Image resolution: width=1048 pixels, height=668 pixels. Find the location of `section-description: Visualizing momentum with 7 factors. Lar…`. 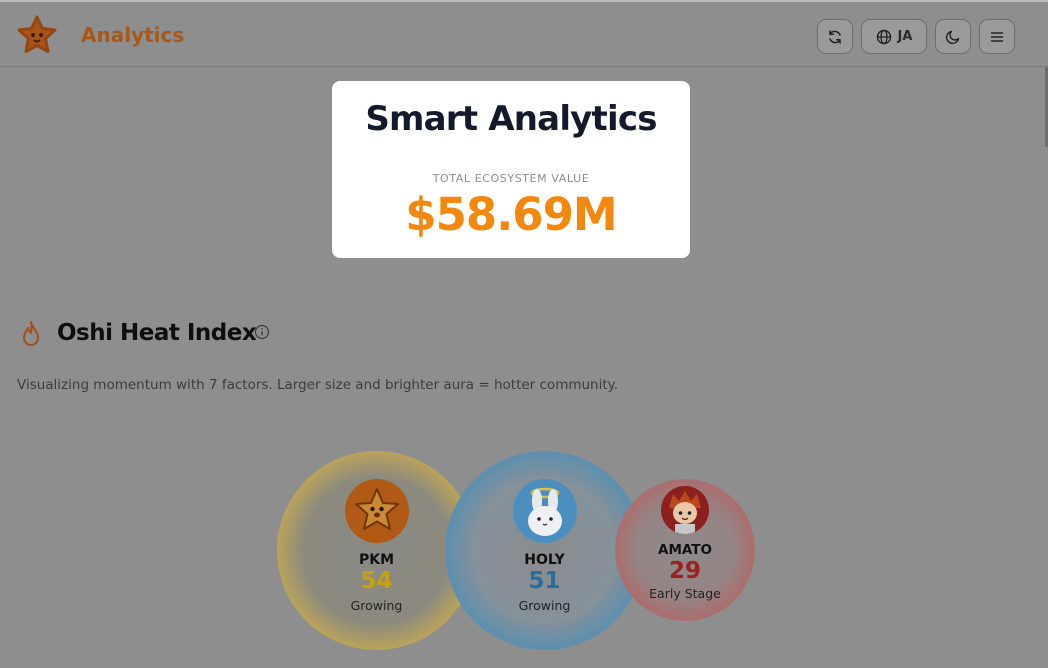

section-description: Visualizing momentum with 7 factors. Lar… is located at coordinates (318, 385).